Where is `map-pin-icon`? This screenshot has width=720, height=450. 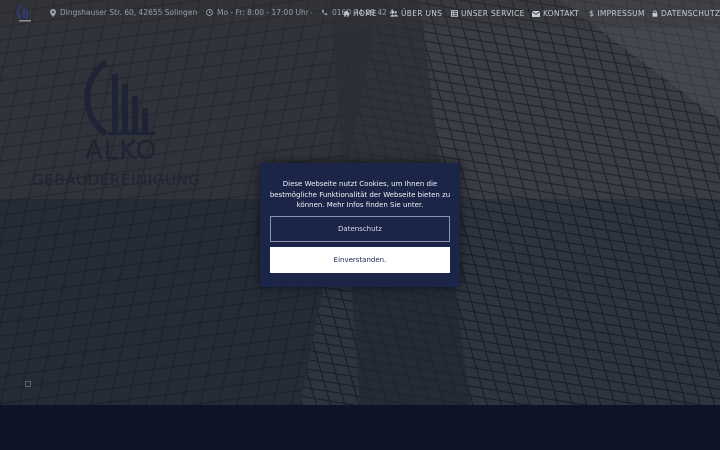
map-pin-icon is located at coordinates (53, 12).